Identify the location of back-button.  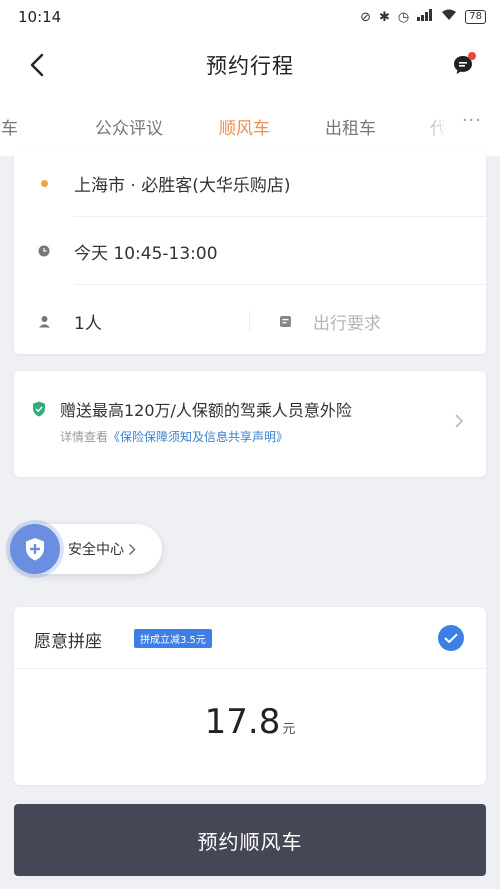
(37, 65).